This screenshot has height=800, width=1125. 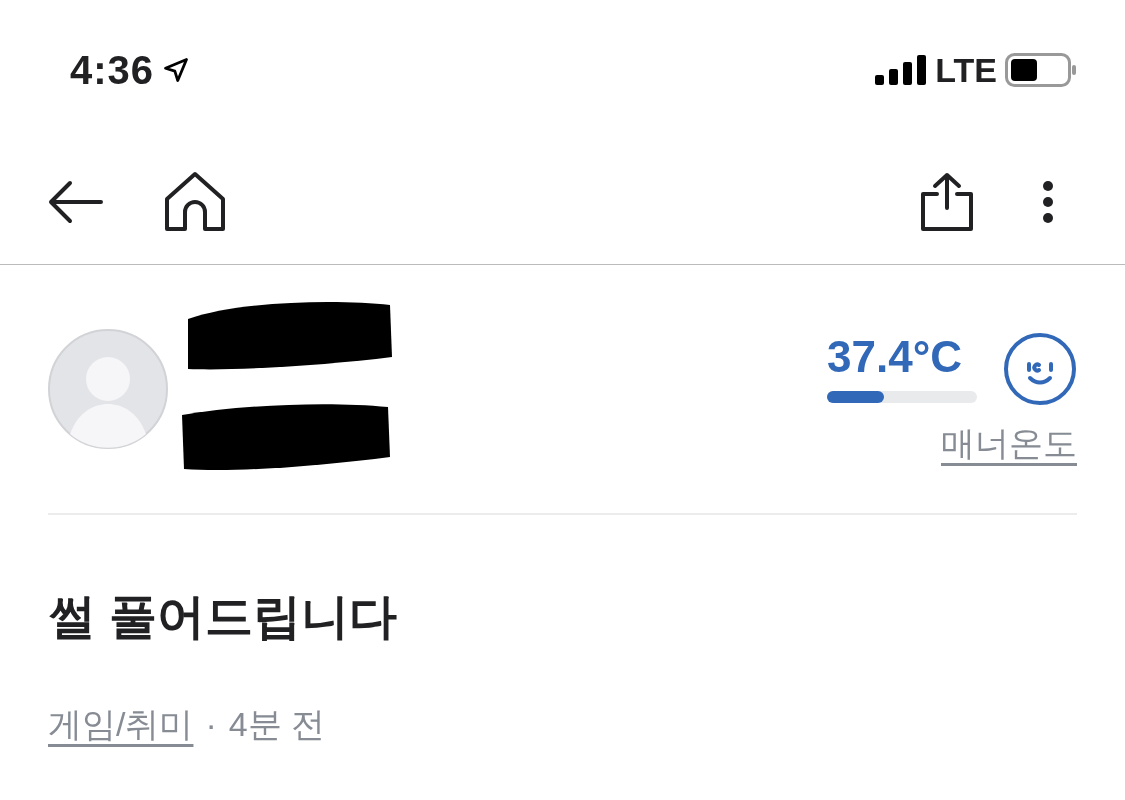 What do you see at coordinates (195, 202) in the screenshot?
I see `home-icon` at bounding box center [195, 202].